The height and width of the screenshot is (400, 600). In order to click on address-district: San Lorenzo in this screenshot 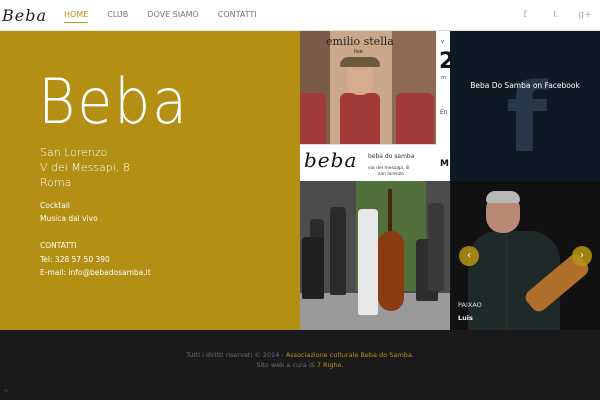, I will do `click(74, 152)`.